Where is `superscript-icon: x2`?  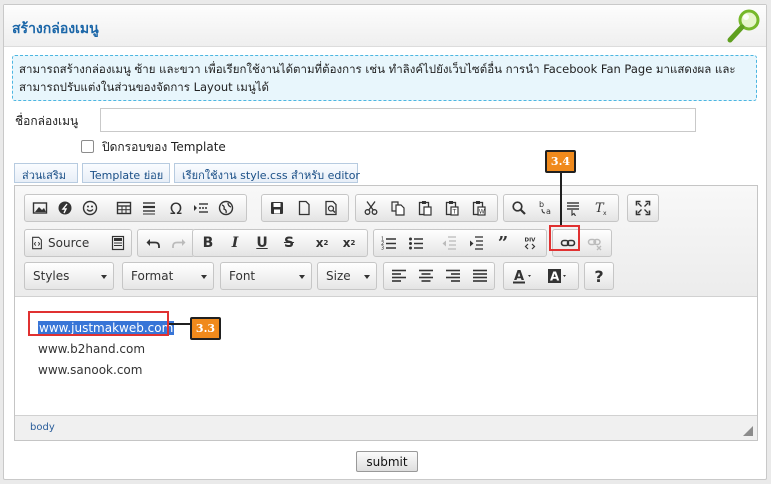 superscript-icon: x2 is located at coordinates (349, 243).